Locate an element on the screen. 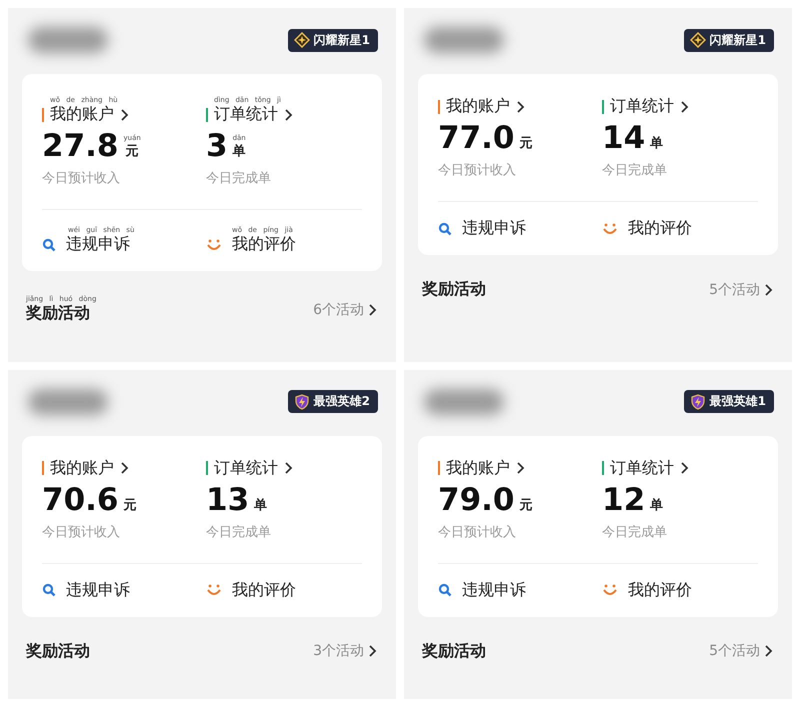 Image resolution: width=800 pixels, height=707 pixels. stat-value: 79.0 is located at coordinates (476, 499).